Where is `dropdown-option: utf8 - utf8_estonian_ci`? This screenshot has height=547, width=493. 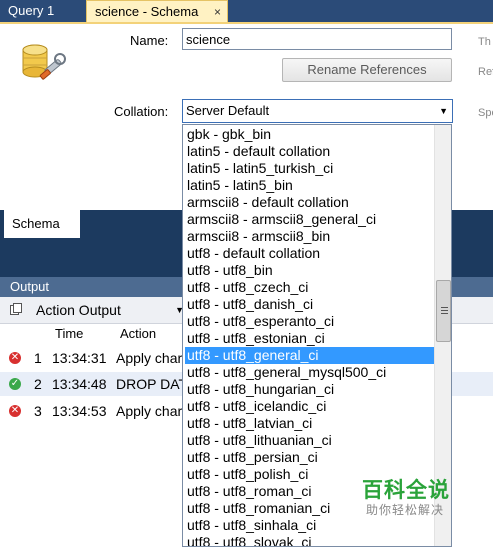
dropdown-option: utf8 - utf8_estonian_ci is located at coordinates (309, 338).